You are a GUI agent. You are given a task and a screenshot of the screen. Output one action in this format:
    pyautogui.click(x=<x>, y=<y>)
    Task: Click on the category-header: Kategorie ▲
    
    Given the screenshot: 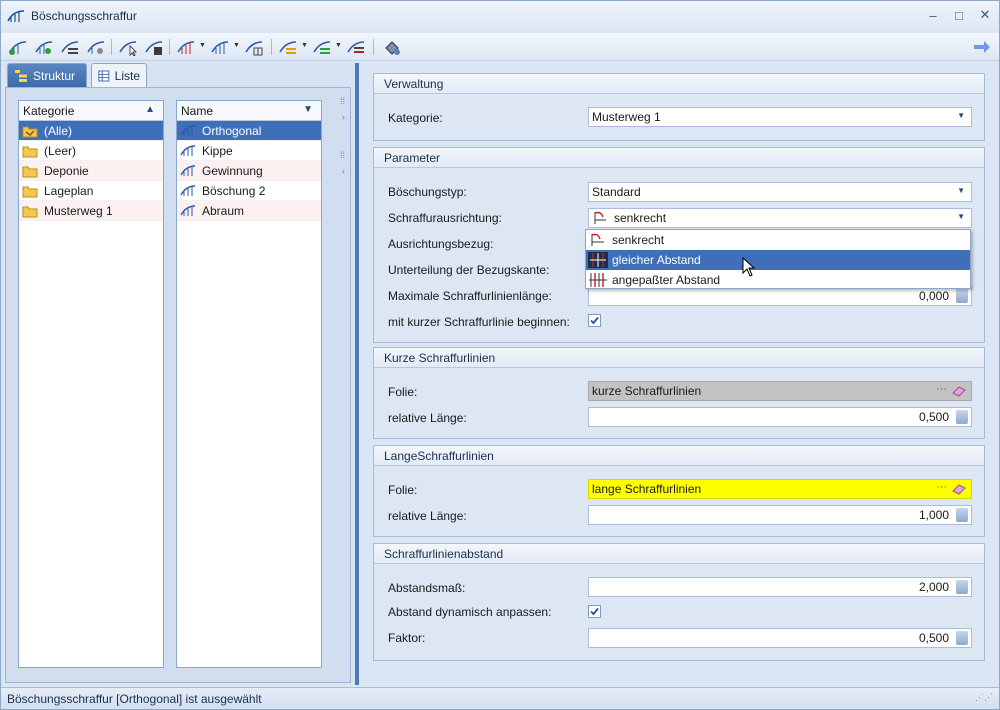 What is the action you would take?
    pyautogui.click(x=91, y=111)
    